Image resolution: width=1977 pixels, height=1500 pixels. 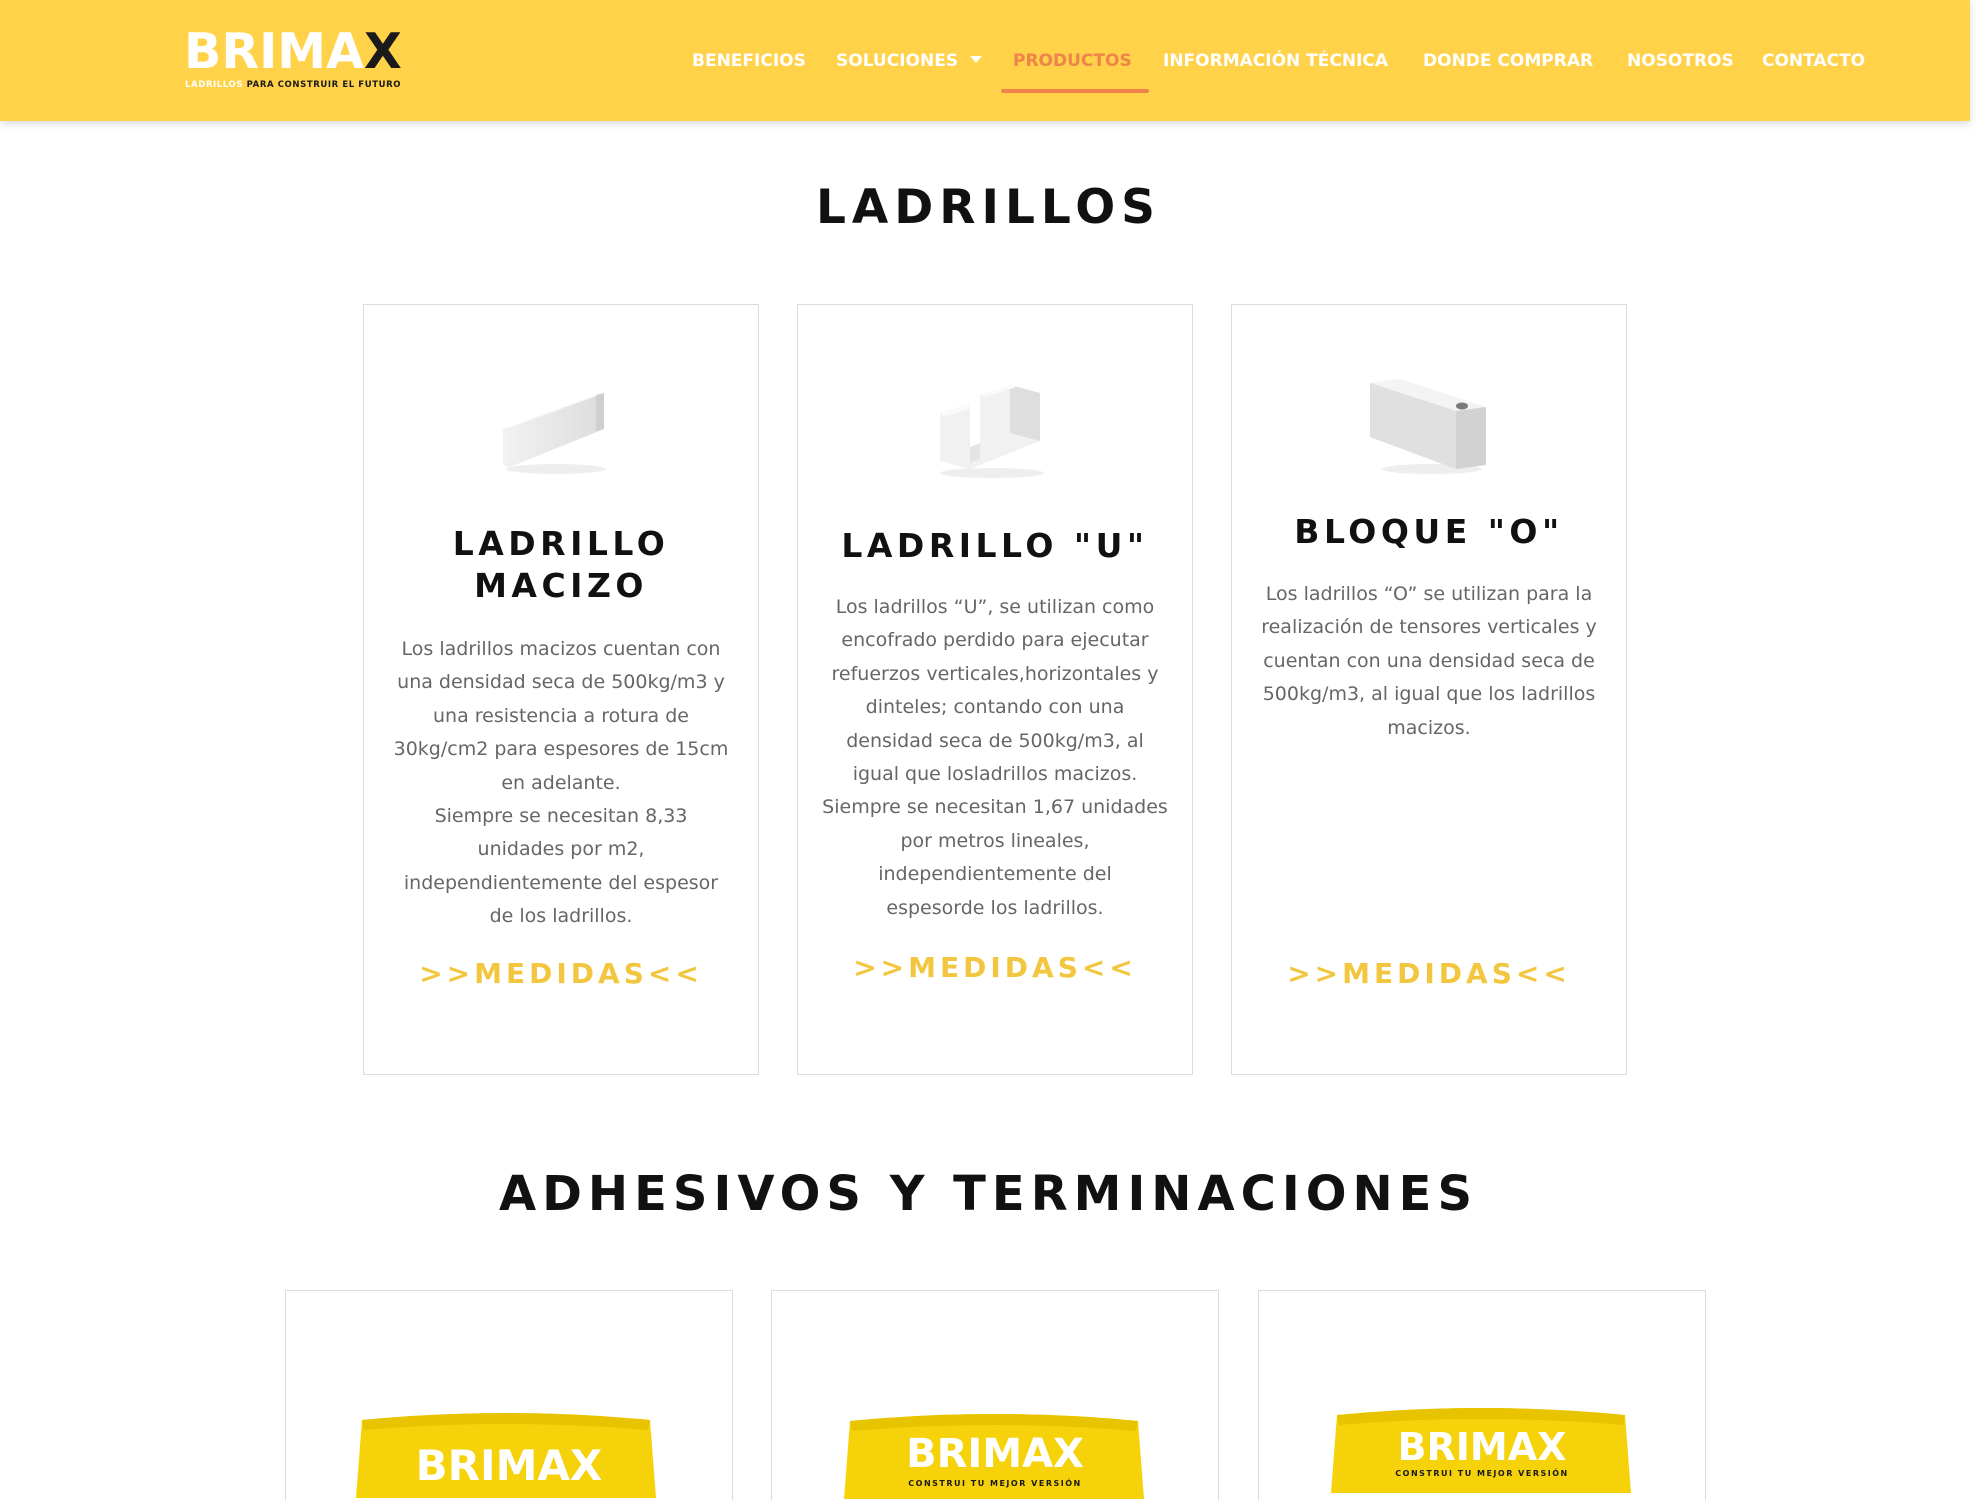 What do you see at coordinates (988, 207) in the screenshot?
I see `section-title-ladrillos: LADRILLOS` at bounding box center [988, 207].